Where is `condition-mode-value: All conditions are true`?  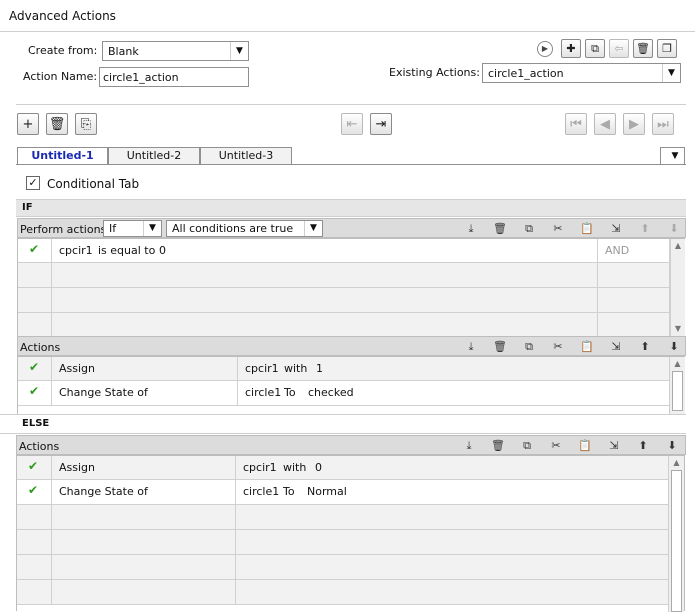
condition-mode-value: All conditions are true is located at coordinates (233, 228).